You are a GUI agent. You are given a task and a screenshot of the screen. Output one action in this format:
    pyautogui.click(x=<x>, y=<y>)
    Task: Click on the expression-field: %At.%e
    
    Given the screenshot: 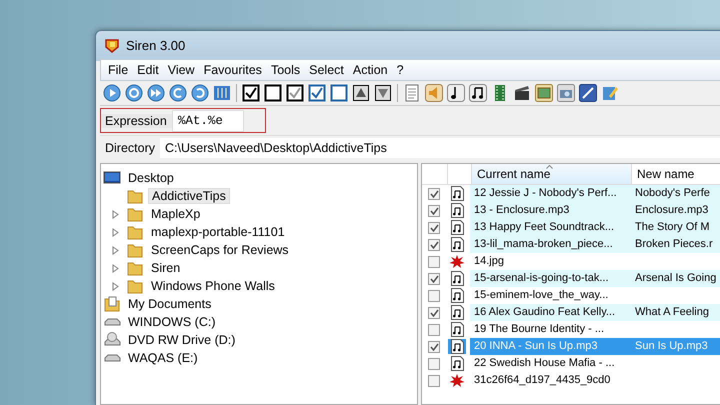 What is the action you would take?
    pyautogui.click(x=208, y=121)
    